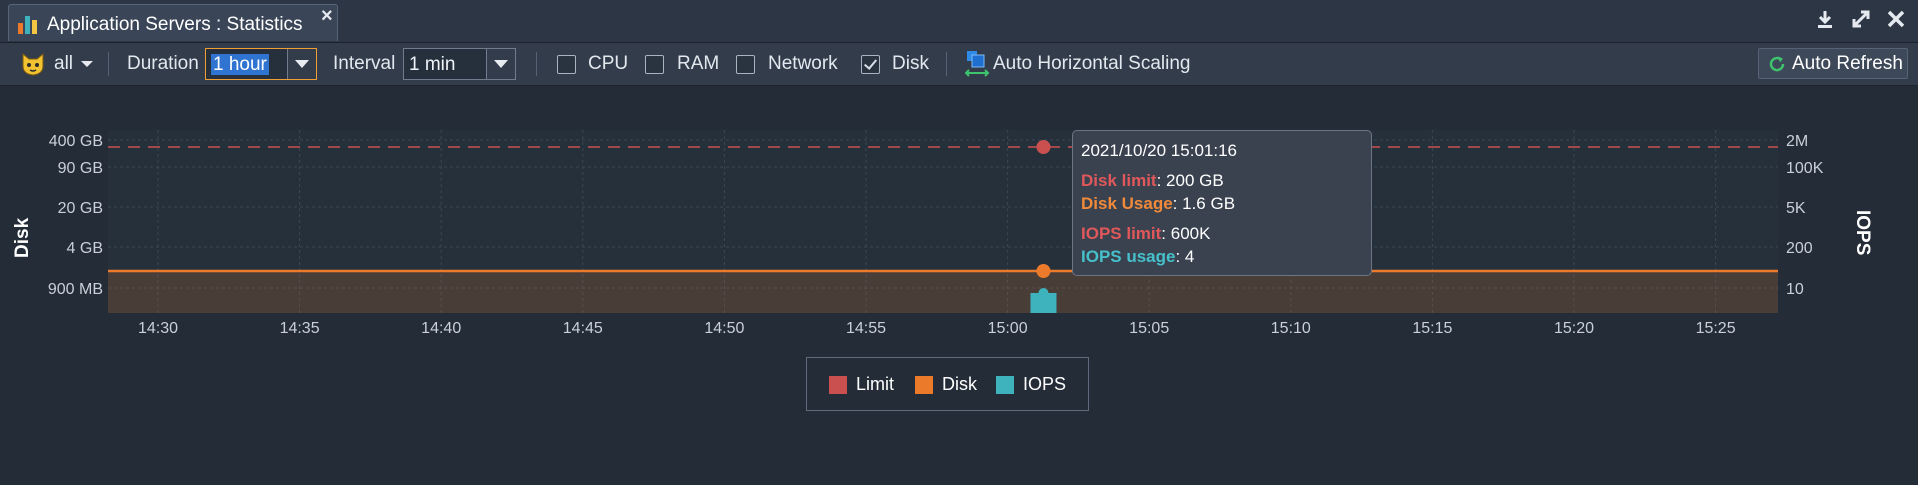 The width and height of the screenshot is (1918, 485). Describe the element at coordinates (1043, 303) in the screenshot. I see `iops-bar` at that location.